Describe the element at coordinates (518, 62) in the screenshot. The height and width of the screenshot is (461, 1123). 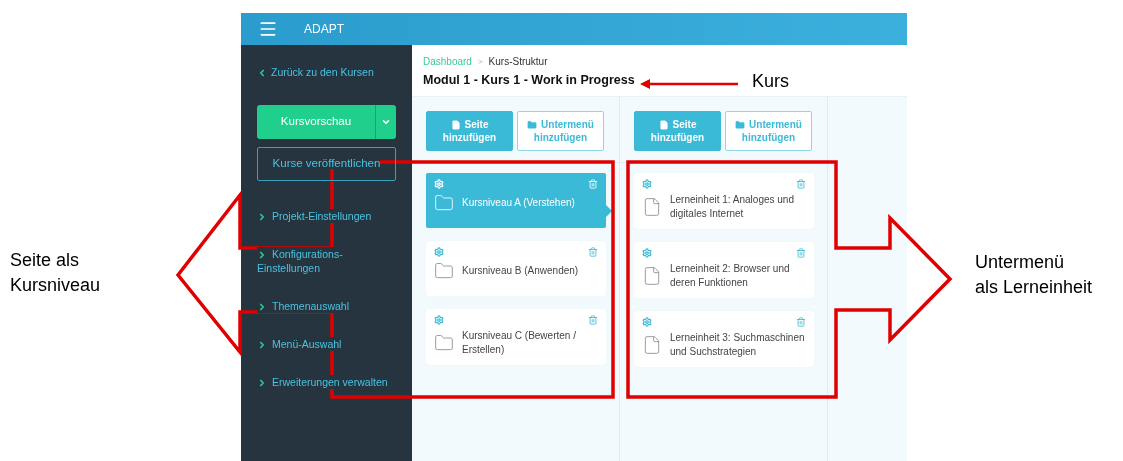
I see `breadcrumb-current: Kurs-Struktur` at that location.